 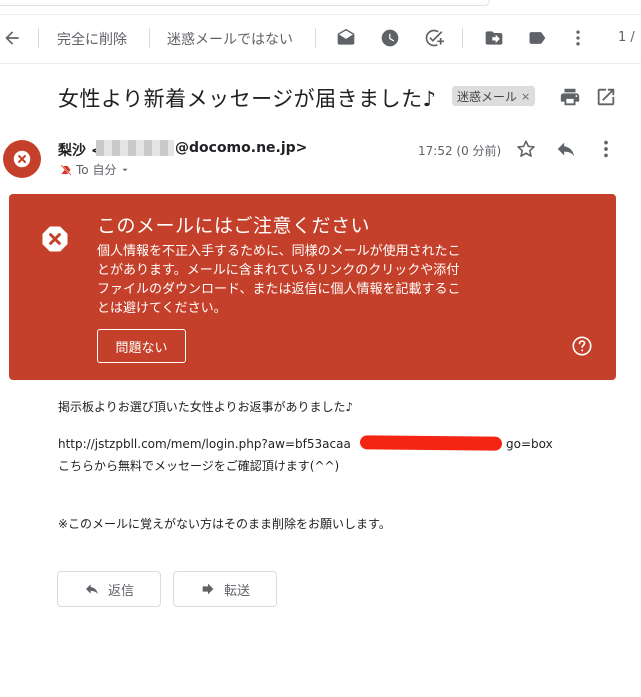 I want to click on redaction-mark, so click(x=431, y=443).